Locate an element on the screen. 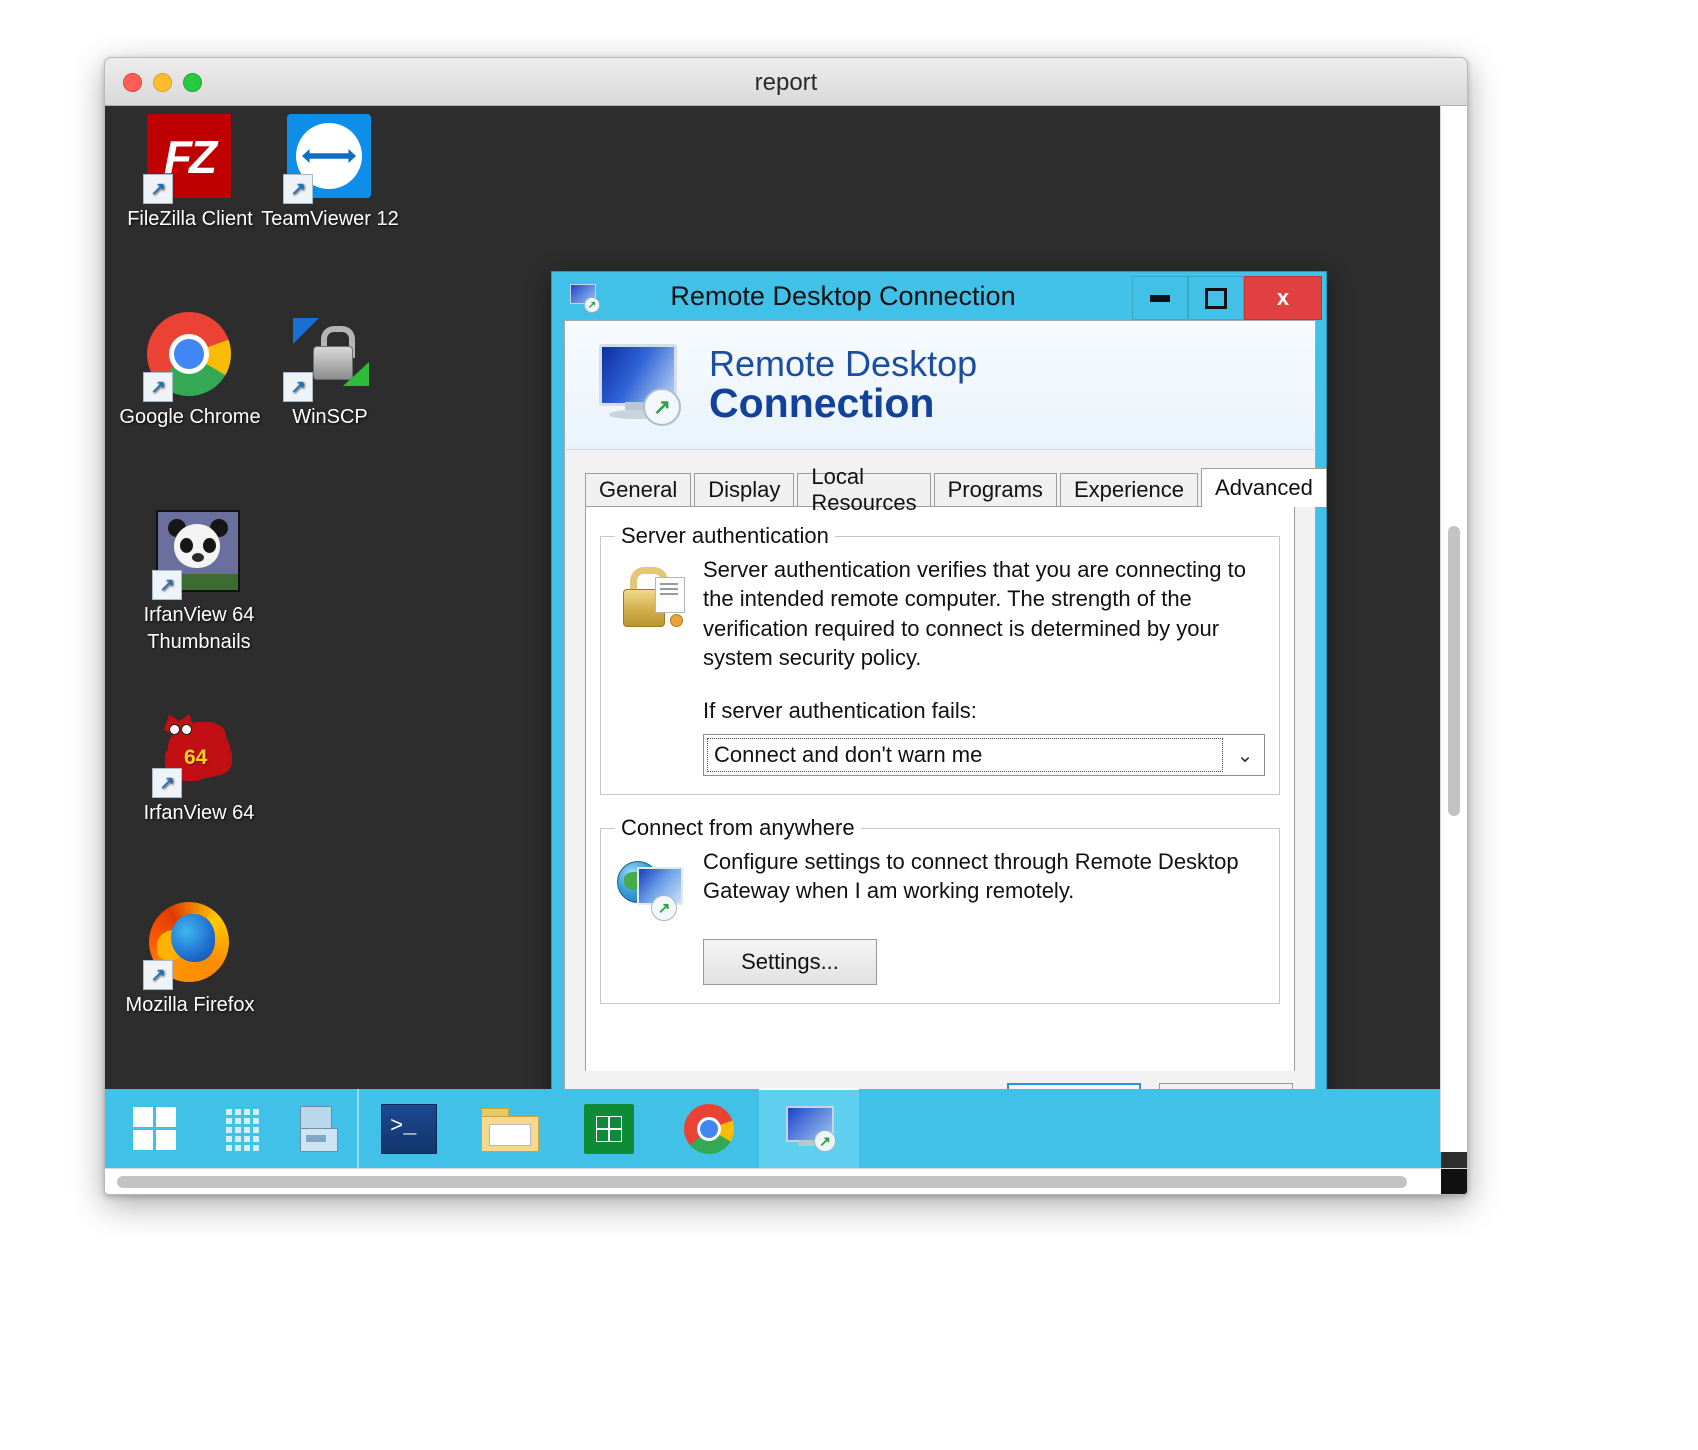 This screenshot has width=1698, height=1450. taskbar-microsoft-store is located at coordinates (609, 1129).